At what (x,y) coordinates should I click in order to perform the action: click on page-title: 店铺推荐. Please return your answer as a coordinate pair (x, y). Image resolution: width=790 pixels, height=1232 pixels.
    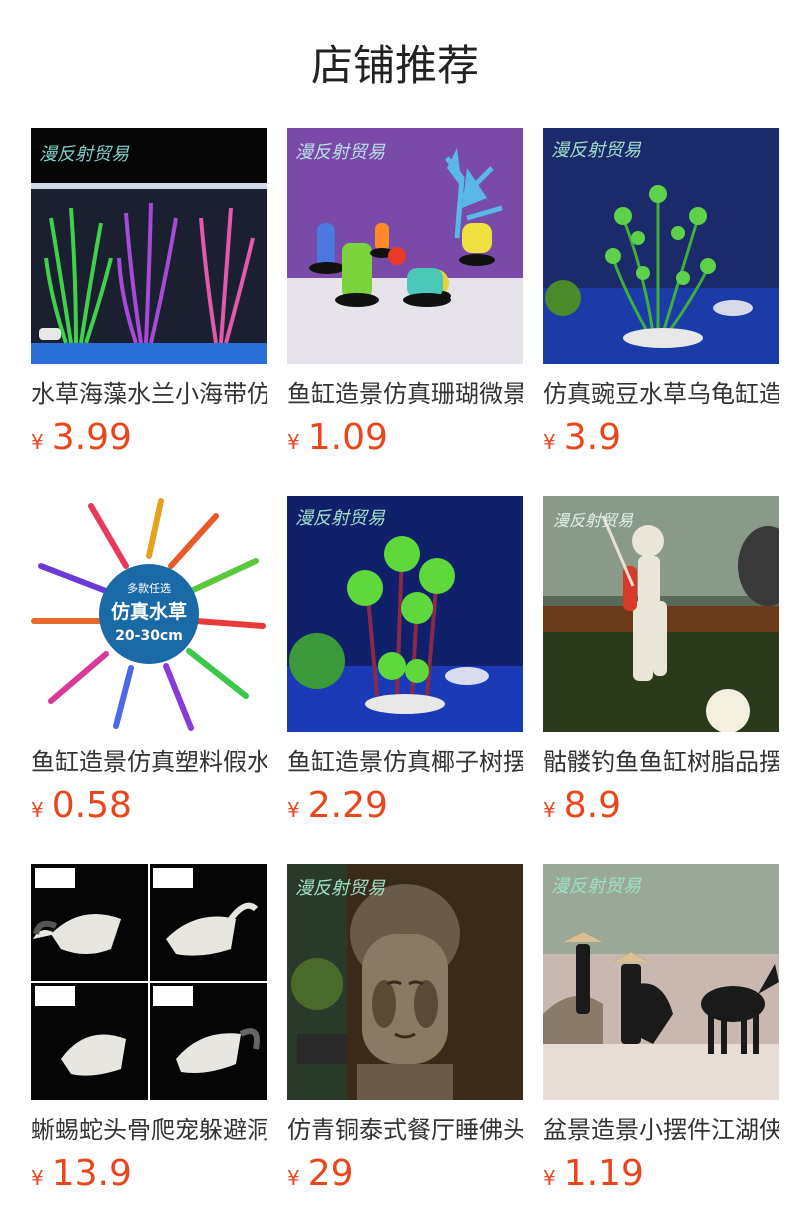
    Looking at the image, I should click on (394, 65).